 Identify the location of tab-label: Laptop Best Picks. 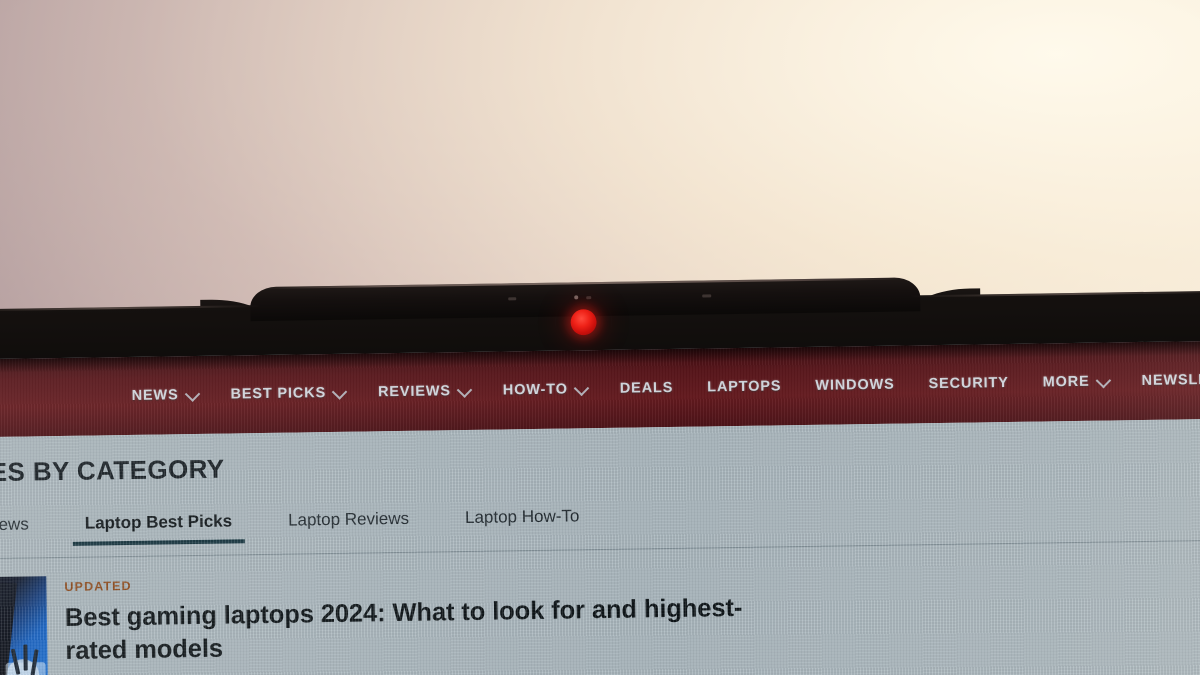
(158, 522).